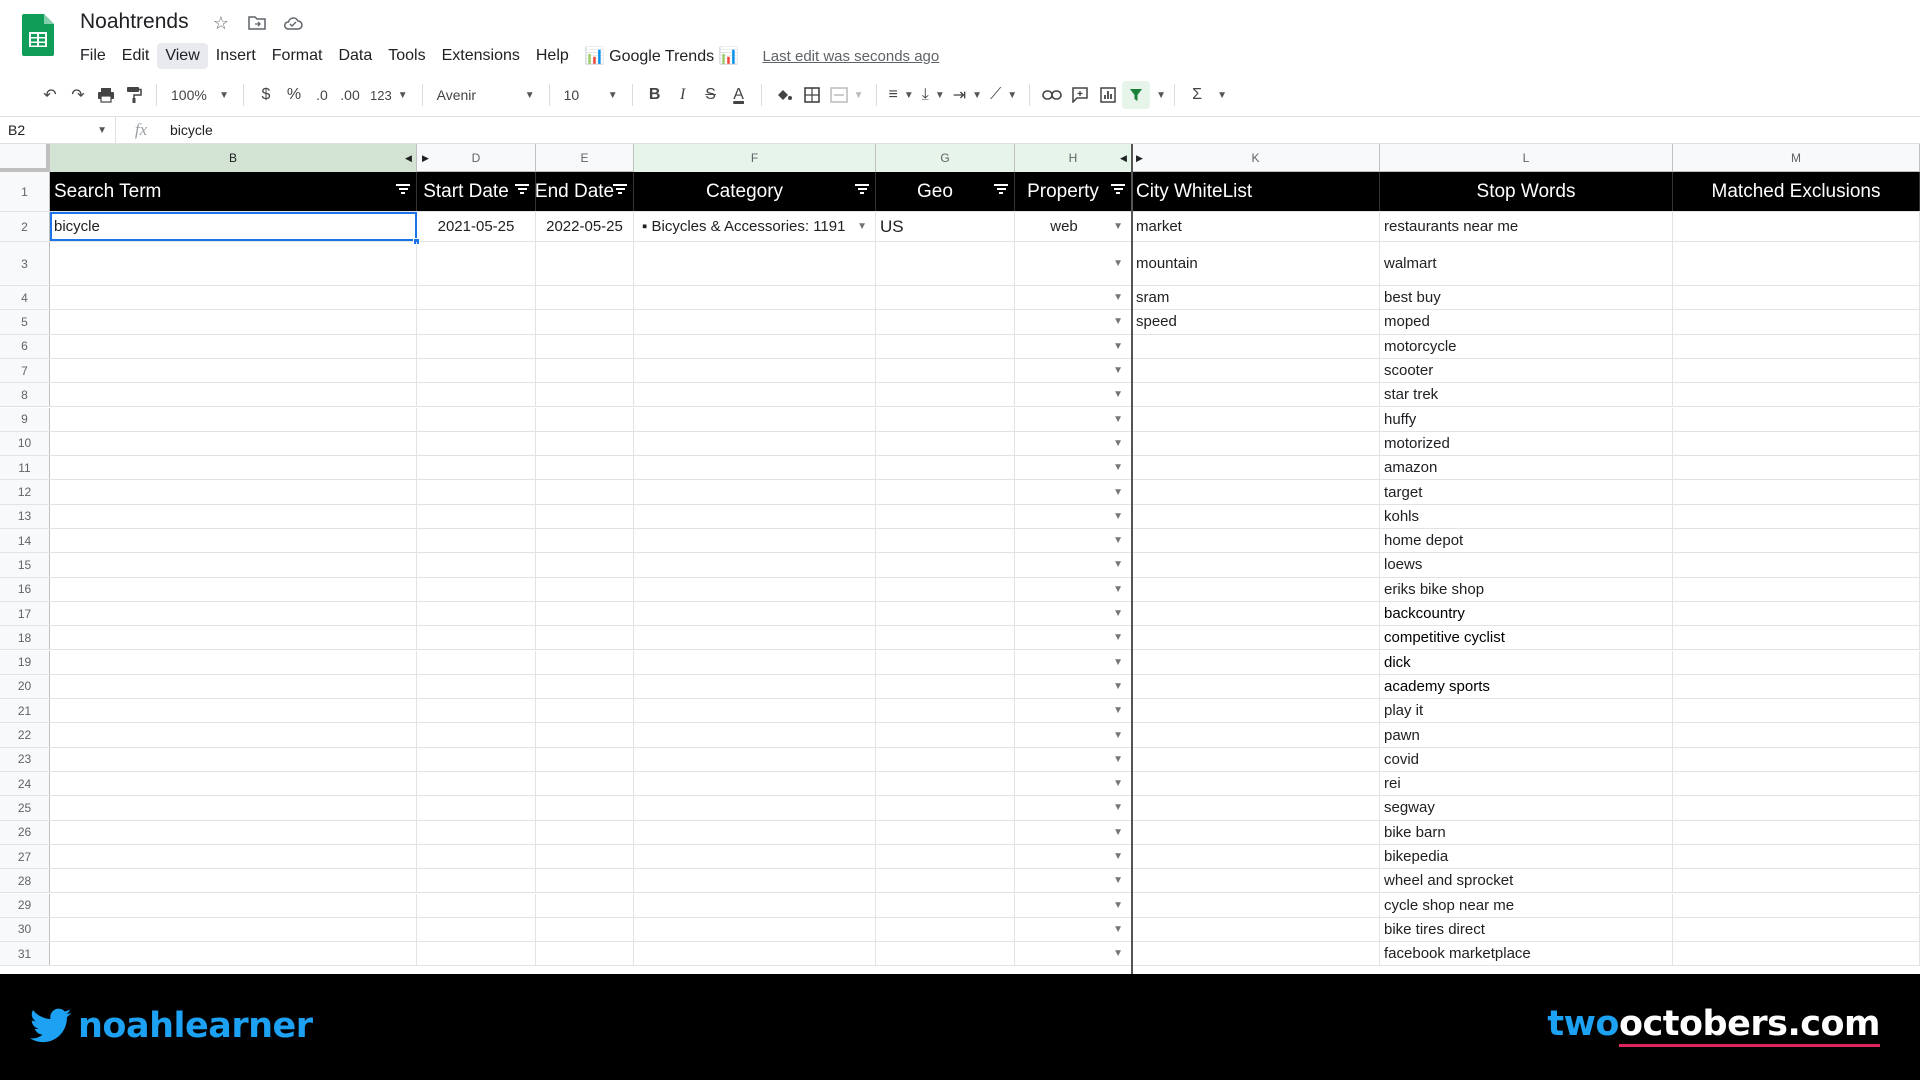  Describe the element at coordinates (1526, 638) in the screenshot. I see `cell-stop-word: competitive cyclist` at that location.